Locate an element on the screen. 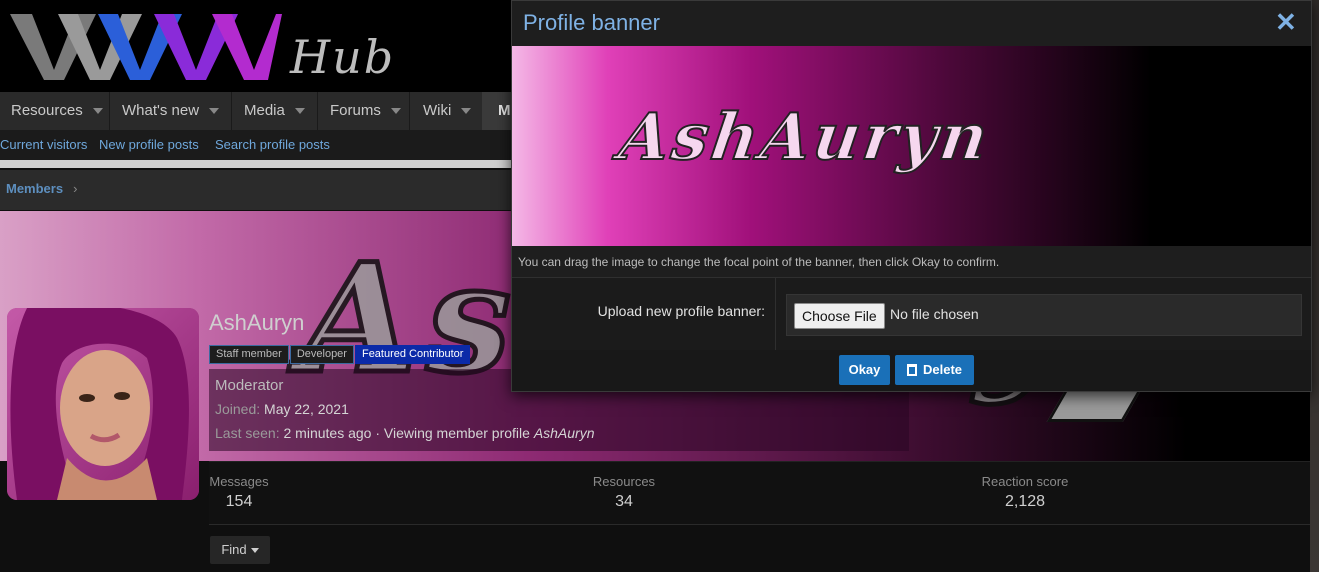  profile-joined: Joined: May 22, 2021 is located at coordinates (282, 409).